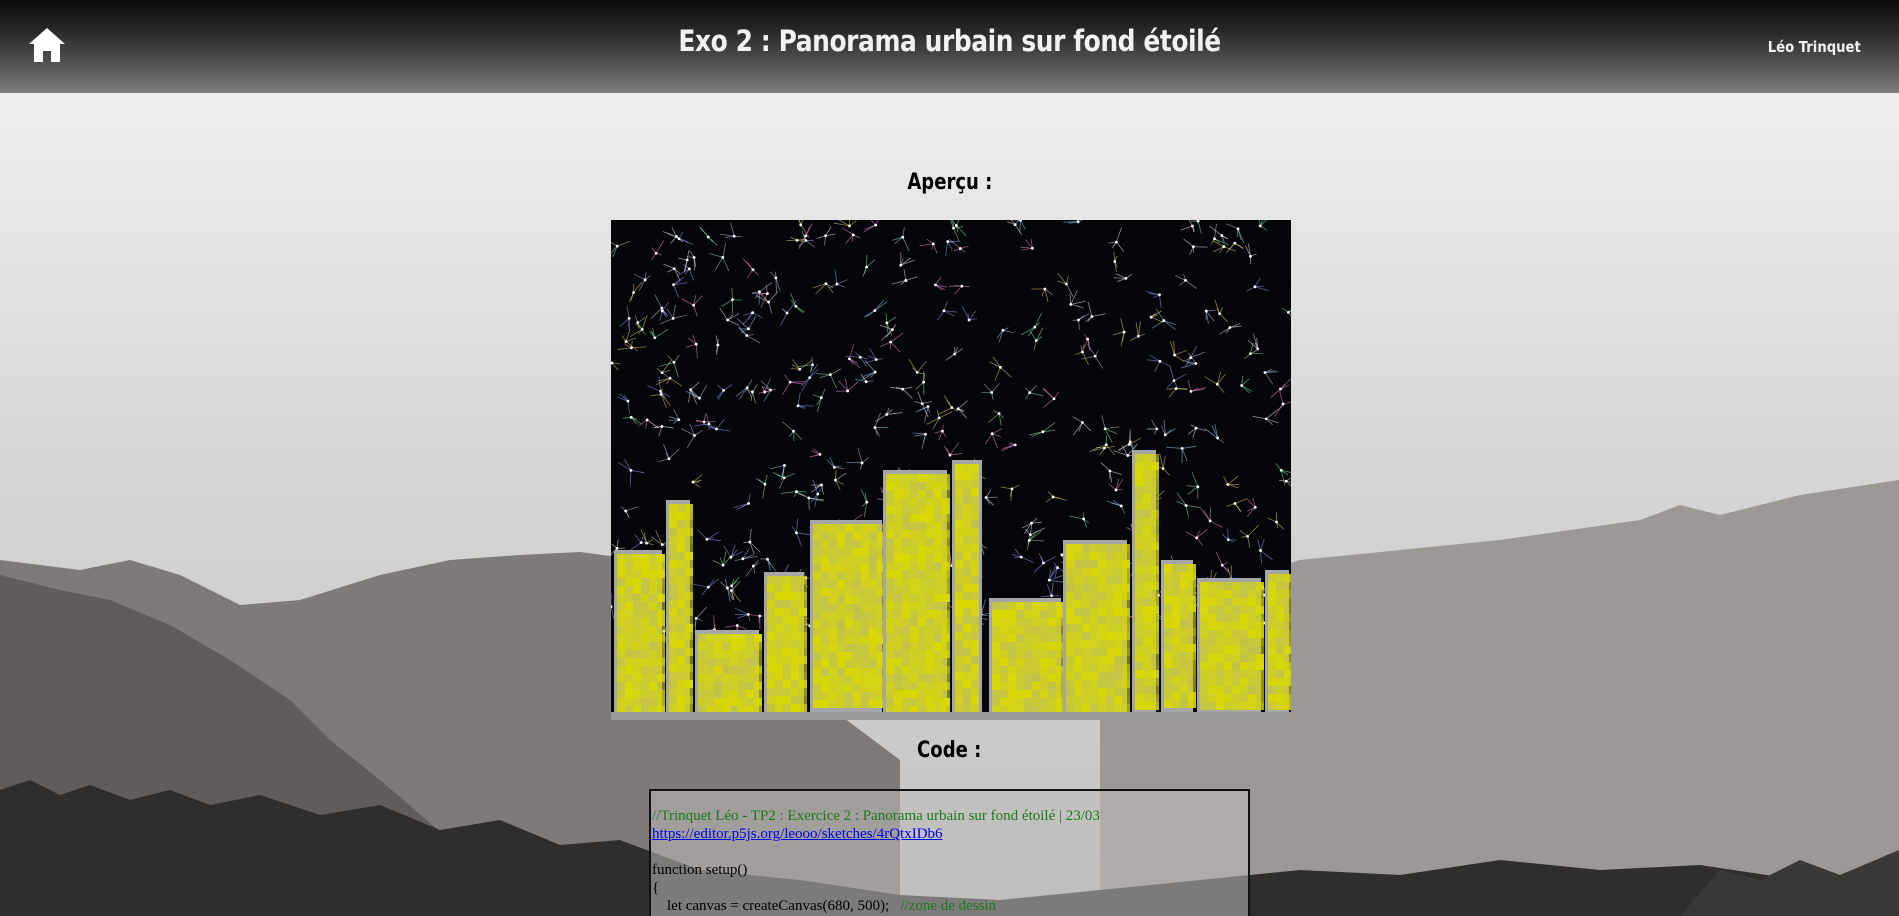 The width and height of the screenshot is (1899, 916). I want to click on home-button, so click(47, 45).